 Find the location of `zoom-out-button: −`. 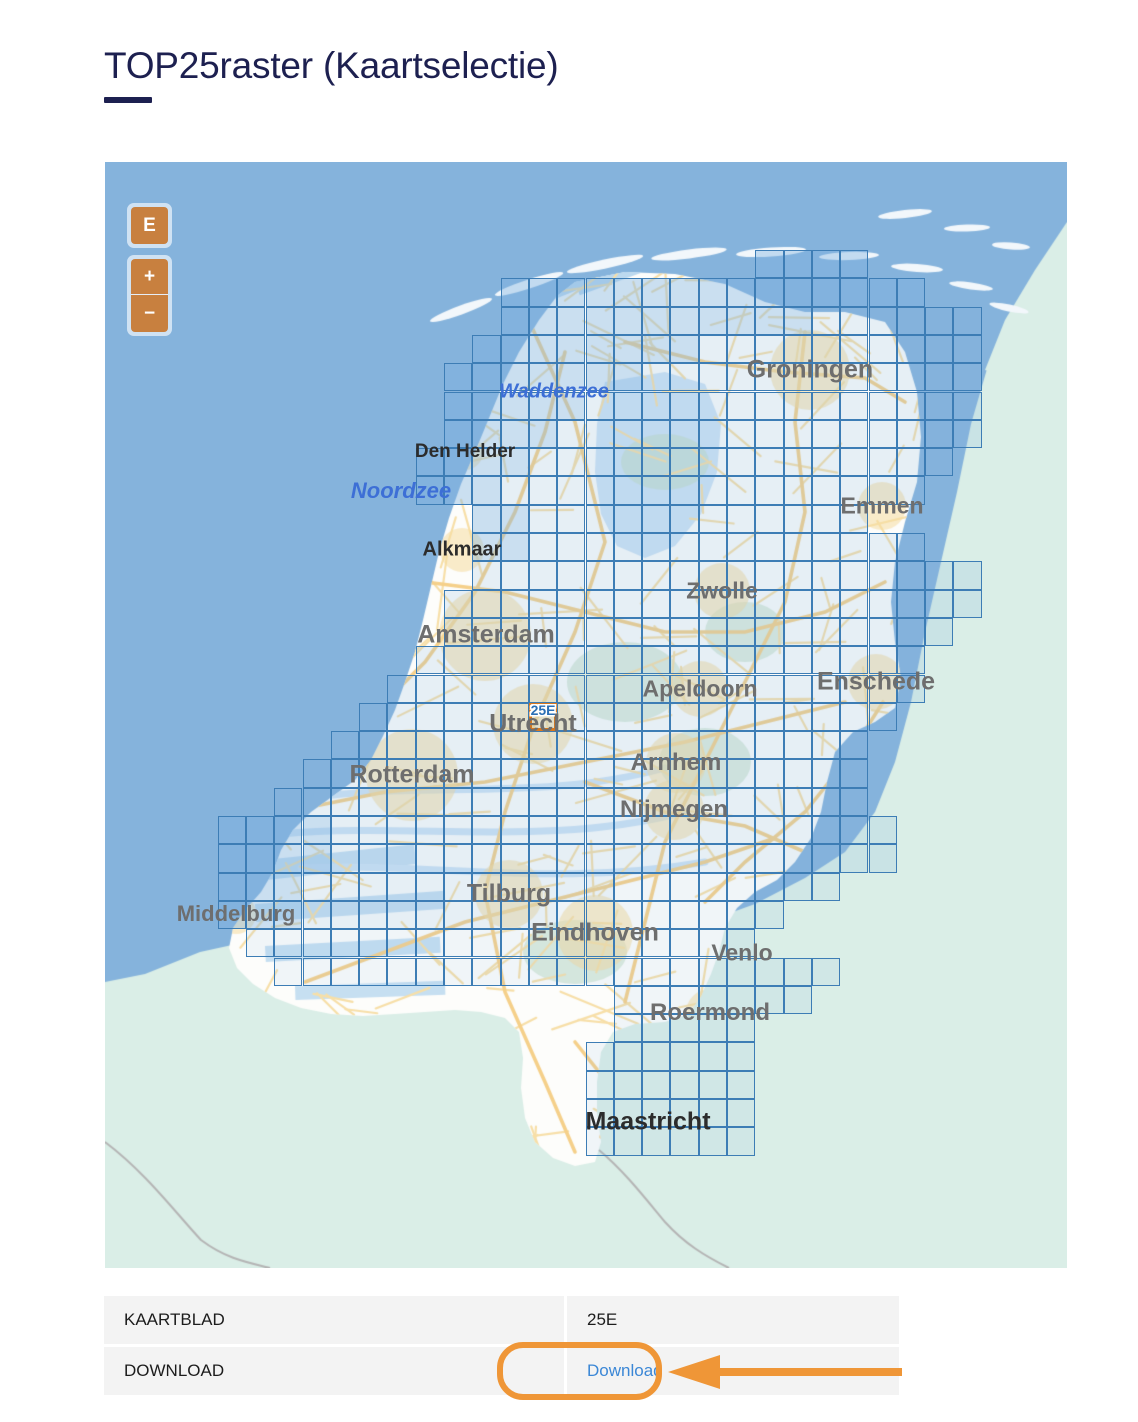

zoom-out-button: − is located at coordinates (149, 313).